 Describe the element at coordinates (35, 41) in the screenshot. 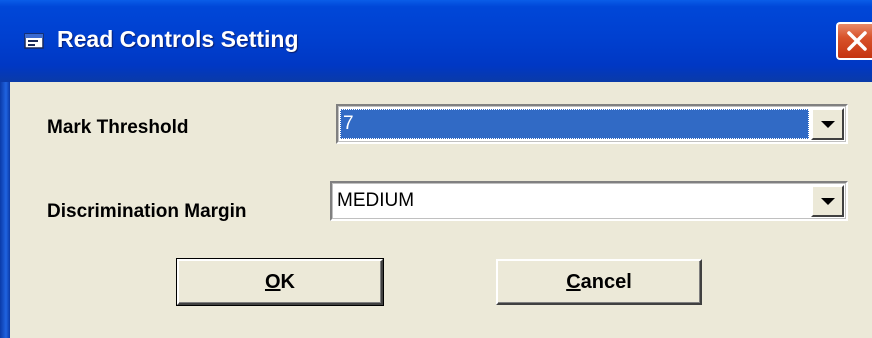

I see `window-app-icon` at that location.